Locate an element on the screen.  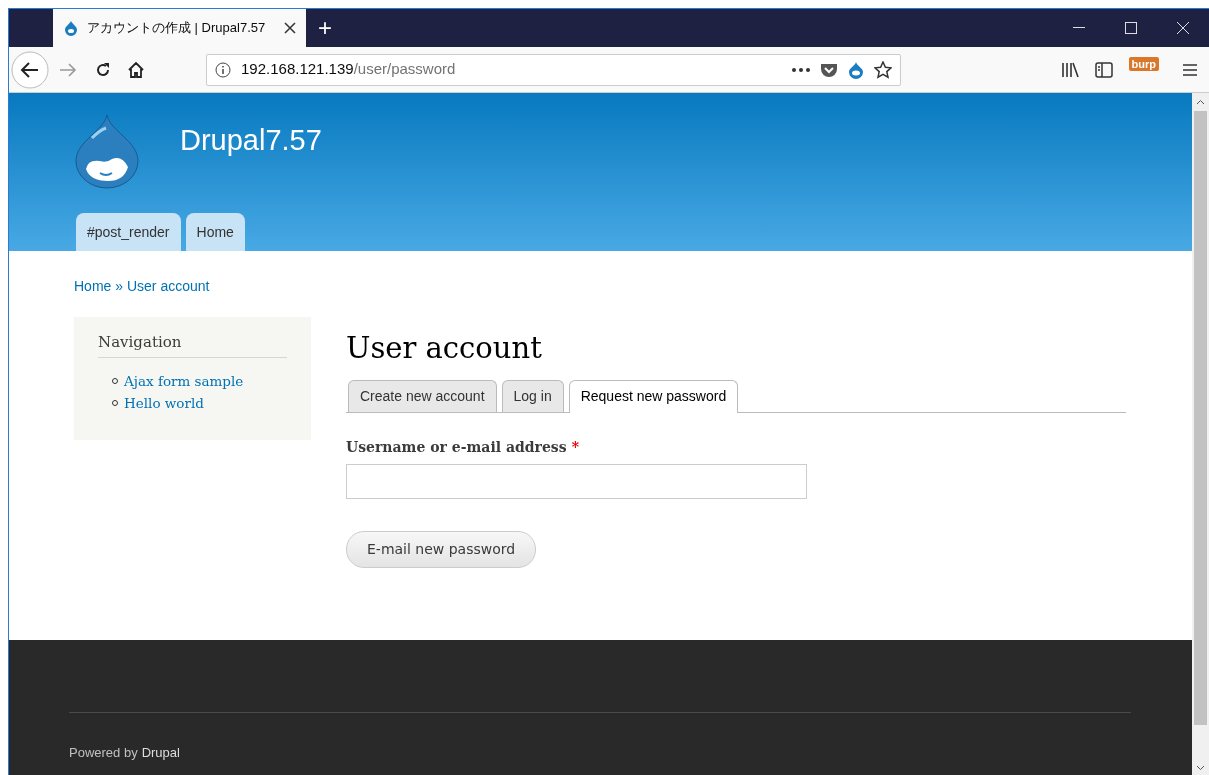
url-host: 192.168.121.139 is located at coordinates (297, 69).